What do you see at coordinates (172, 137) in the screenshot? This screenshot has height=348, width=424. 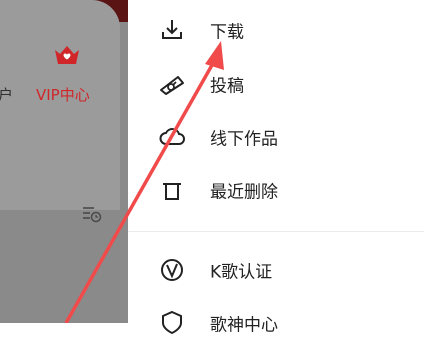 I see `cloud-icon` at bounding box center [172, 137].